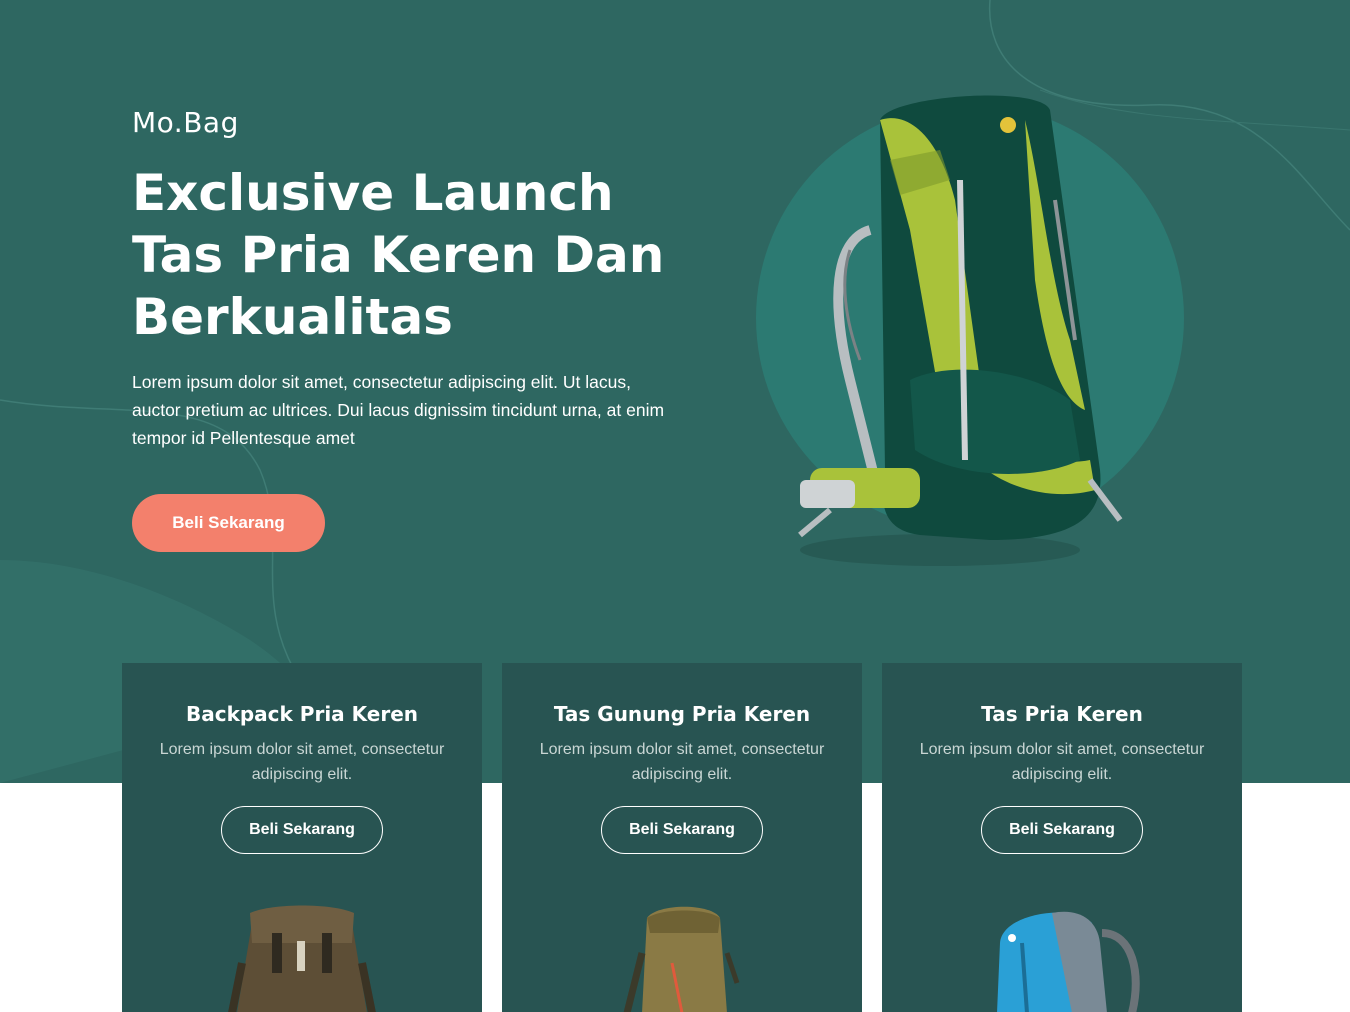 The height and width of the screenshot is (1012, 1350). What do you see at coordinates (292, 317) in the screenshot?
I see `headline-line-3: Berkualitas` at bounding box center [292, 317].